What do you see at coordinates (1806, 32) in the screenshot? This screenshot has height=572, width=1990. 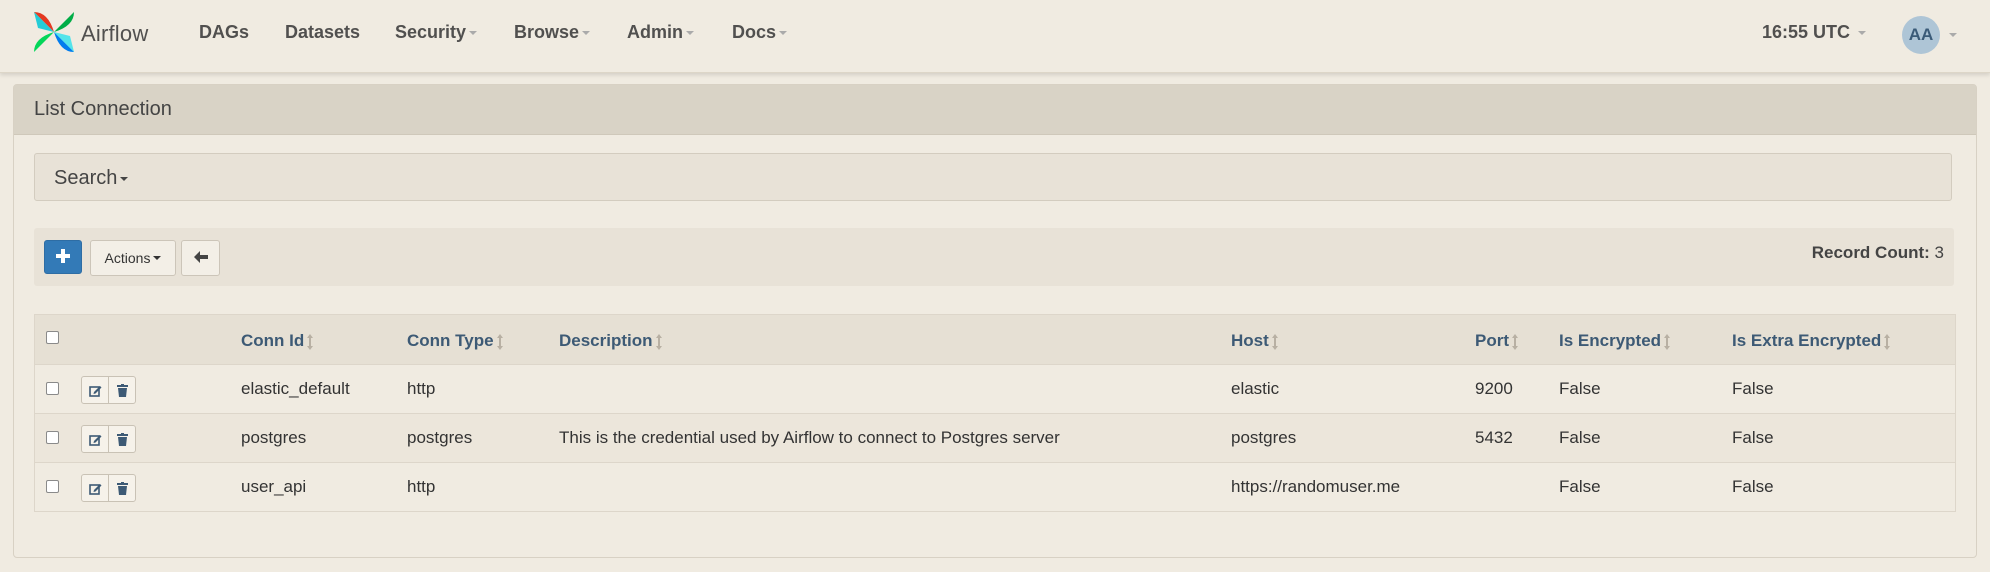 I see `clock-time: 16:55 UTC` at bounding box center [1806, 32].